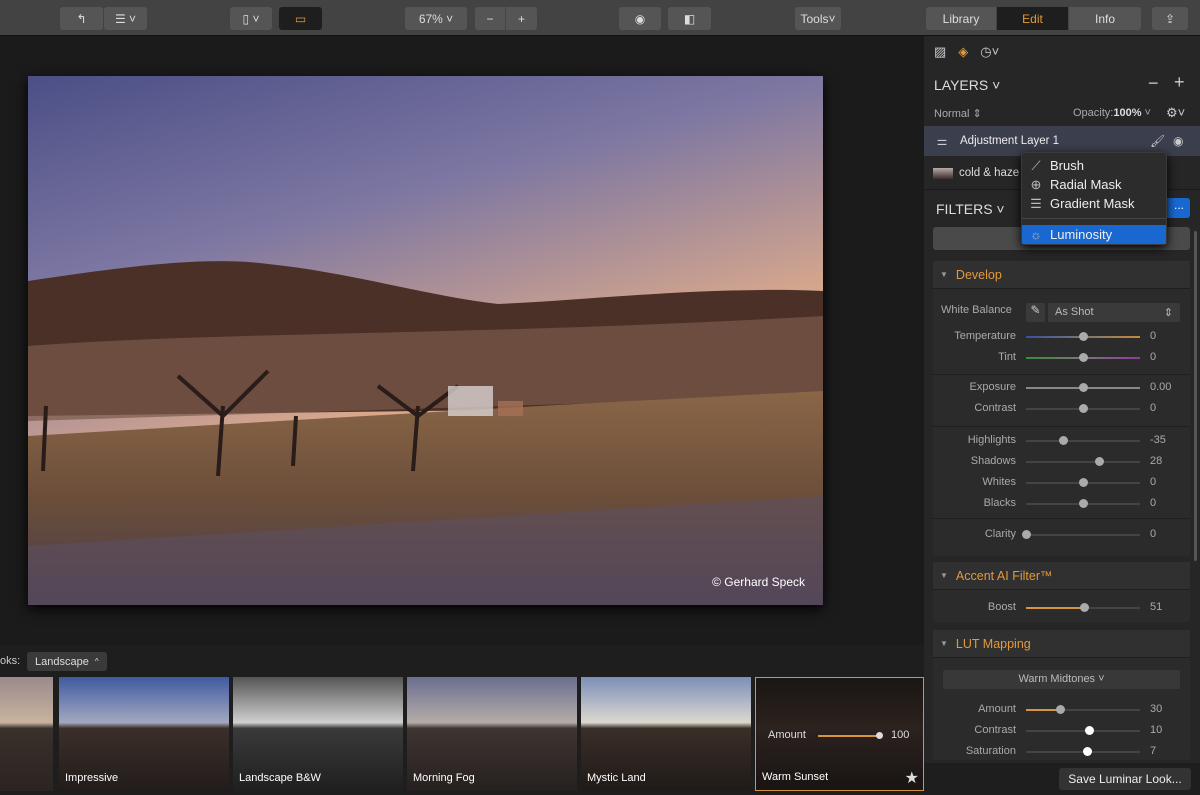  Describe the element at coordinates (967, 85) in the screenshot. I see `layers-title-dropdown: LAYERS ˅` at that location.